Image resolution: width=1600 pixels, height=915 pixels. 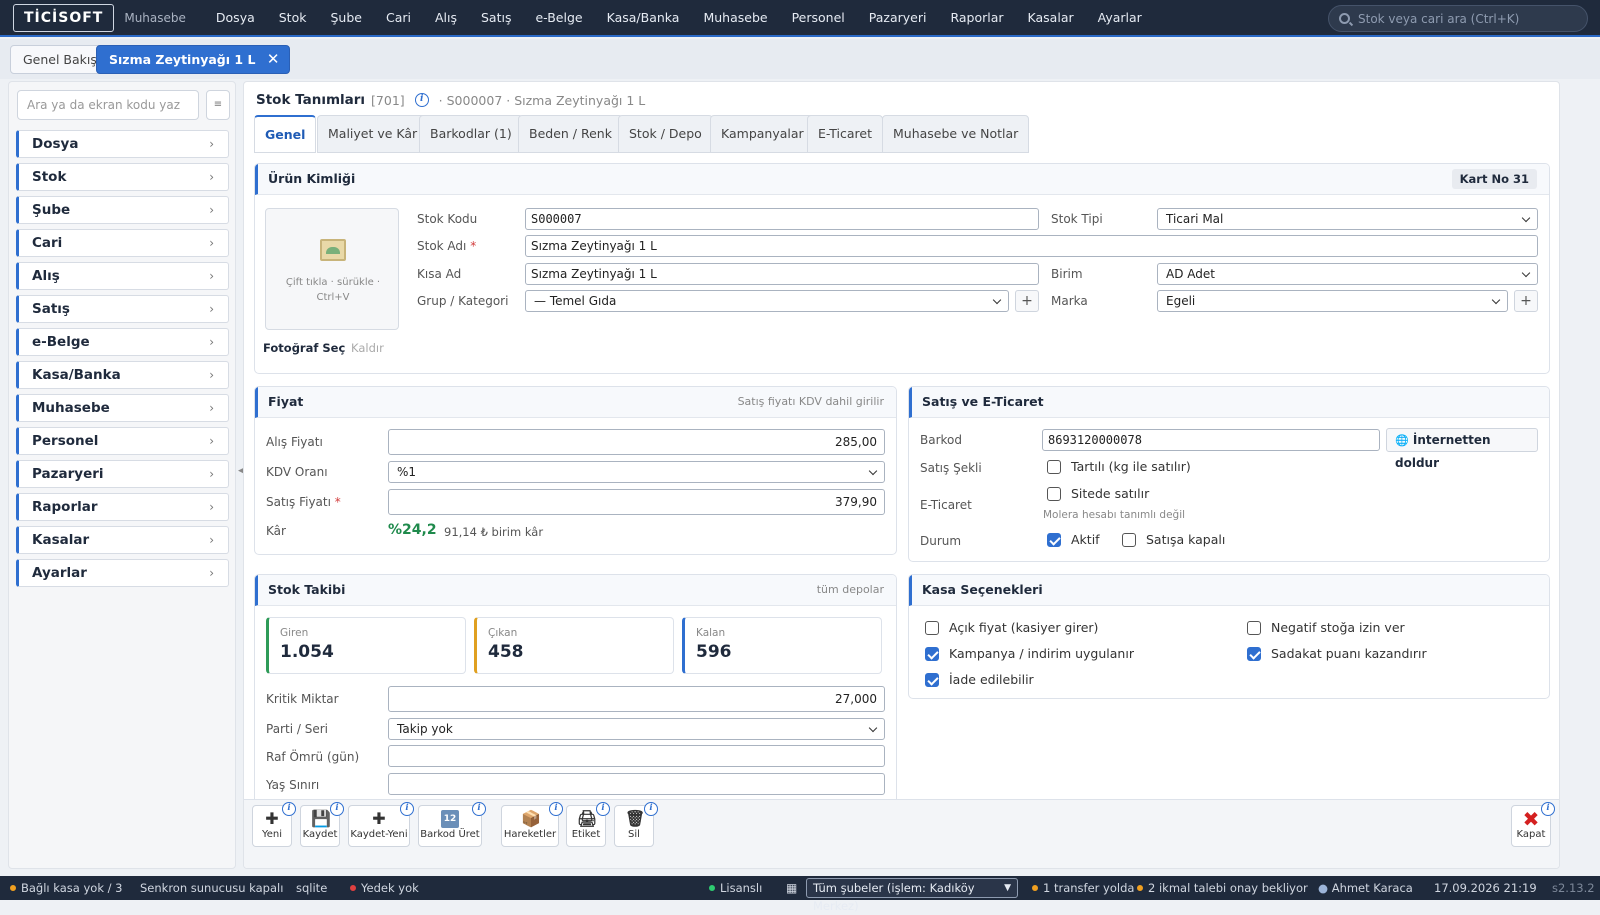 I want to click on tab-muhasebe-notlar: Muhasebe ve Notlar, so click(x=956, y=134).